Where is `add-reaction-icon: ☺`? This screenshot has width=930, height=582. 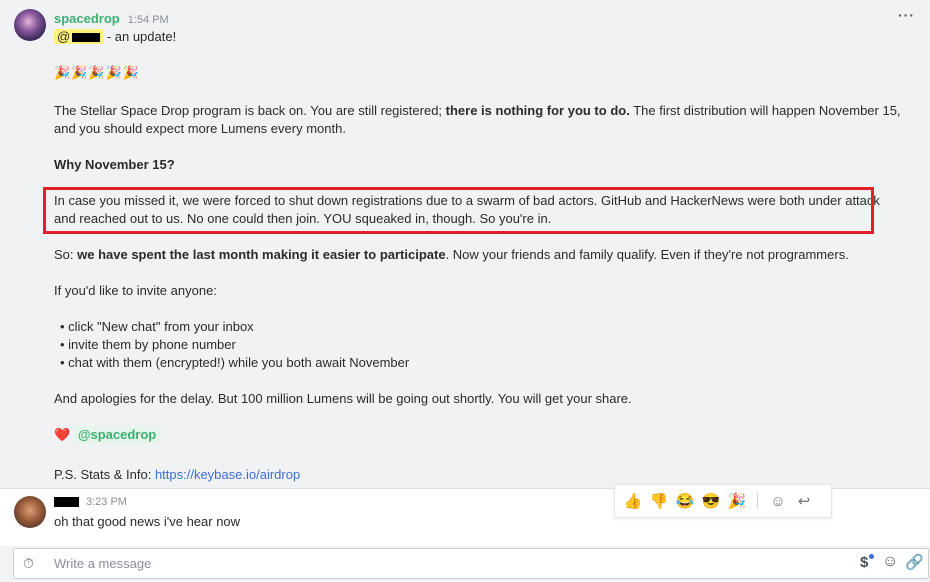
add-reaction-icon: ☺ is located at coordinates (778, 501).